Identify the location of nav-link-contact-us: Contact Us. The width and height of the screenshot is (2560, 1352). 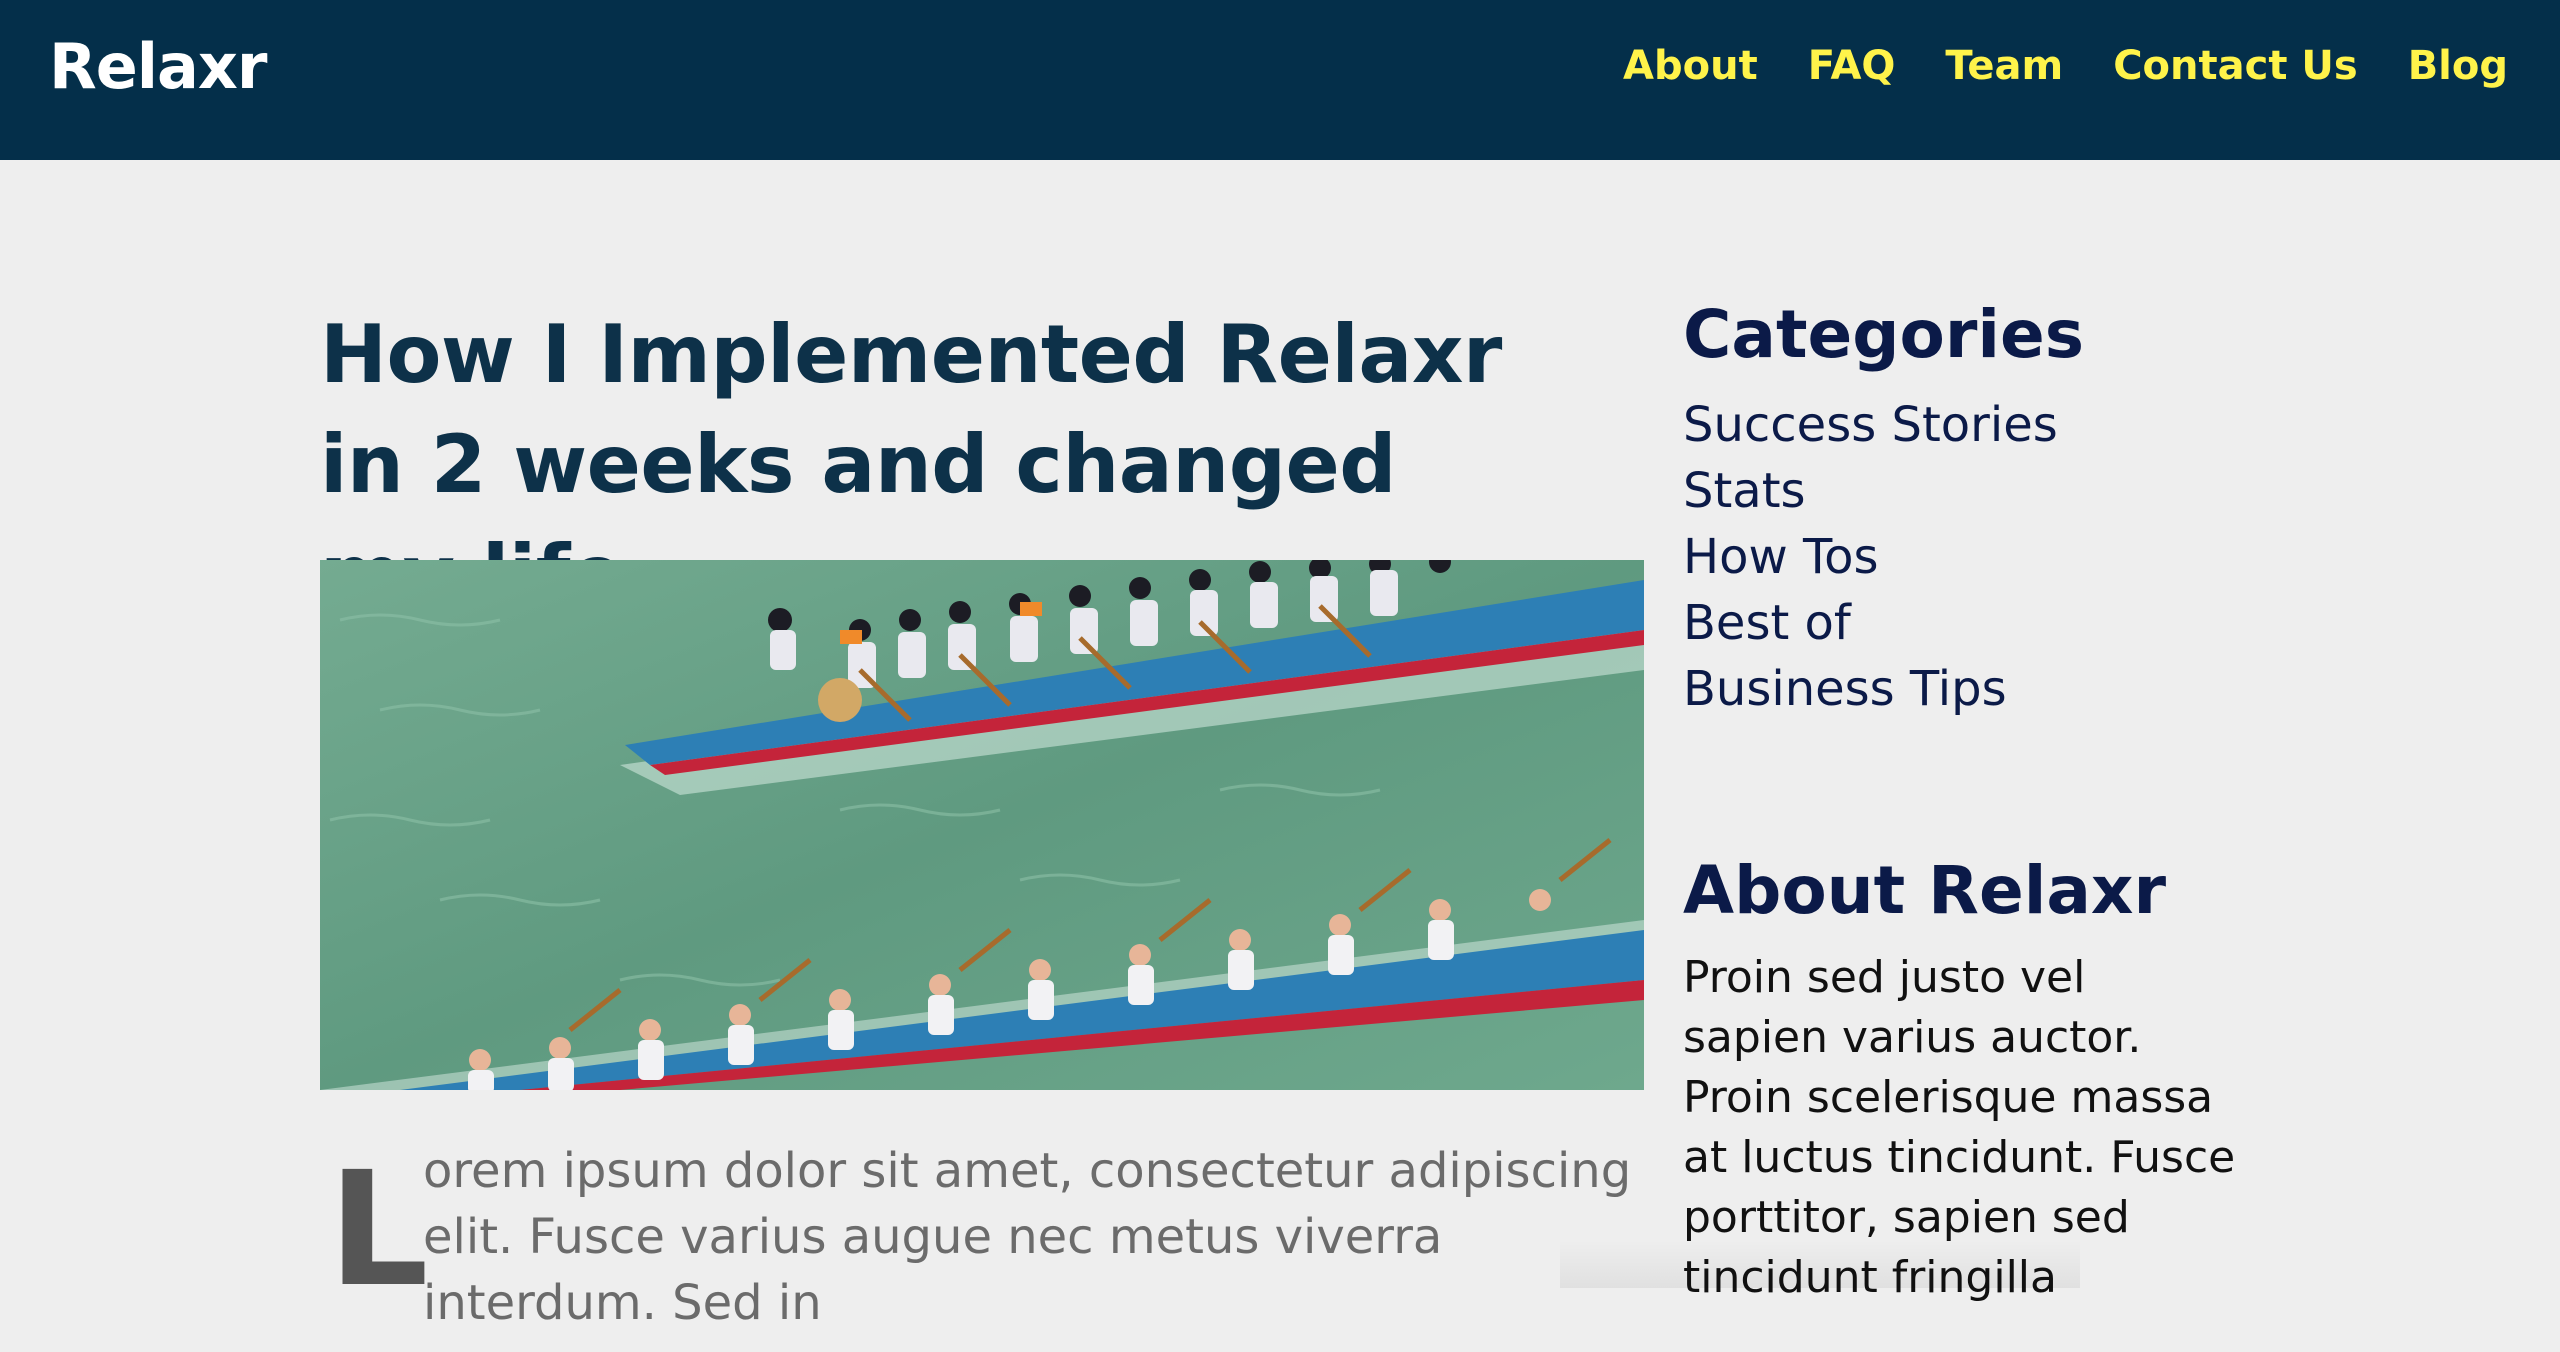
(2235, 66).